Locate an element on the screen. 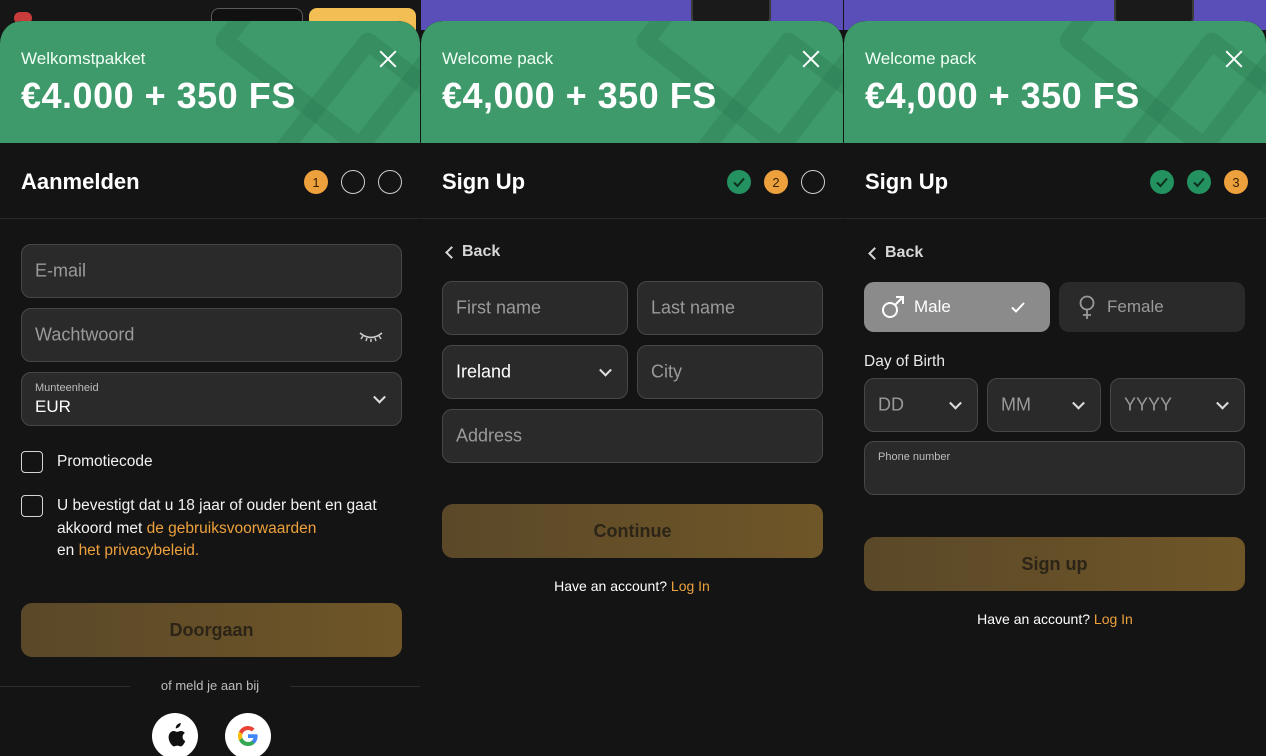 This screenshot has width=1266, height=756. step-2-done is located at coordinates (1199, 182).